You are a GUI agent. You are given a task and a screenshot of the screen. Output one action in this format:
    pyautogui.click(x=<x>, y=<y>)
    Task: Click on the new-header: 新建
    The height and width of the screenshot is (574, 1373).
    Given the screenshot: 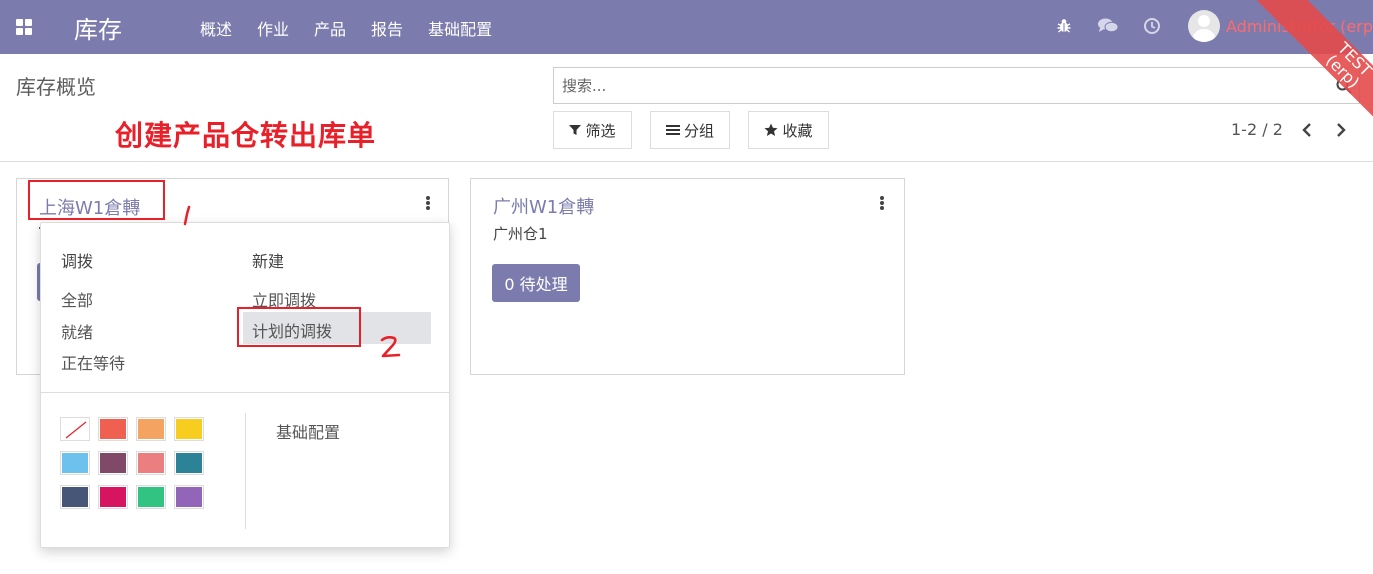 What is the action you would take?
    pyautogui.click(x=268, y=261)
    